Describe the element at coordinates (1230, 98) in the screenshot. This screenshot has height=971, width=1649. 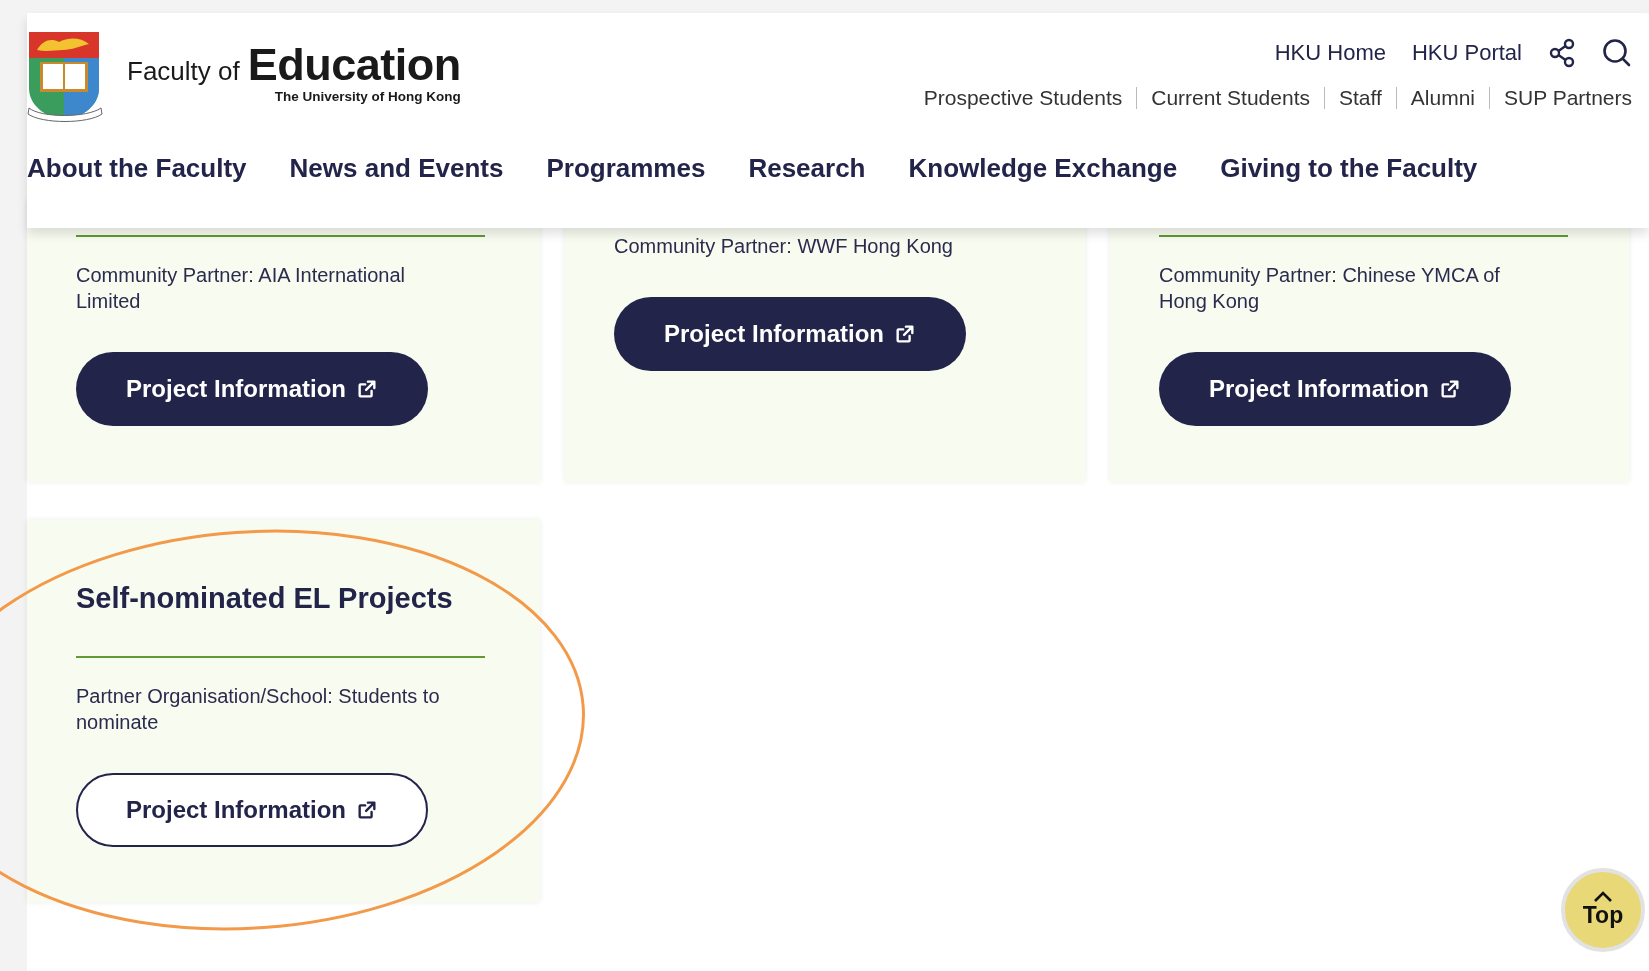
I see `audience-link: Current Students` at that location.